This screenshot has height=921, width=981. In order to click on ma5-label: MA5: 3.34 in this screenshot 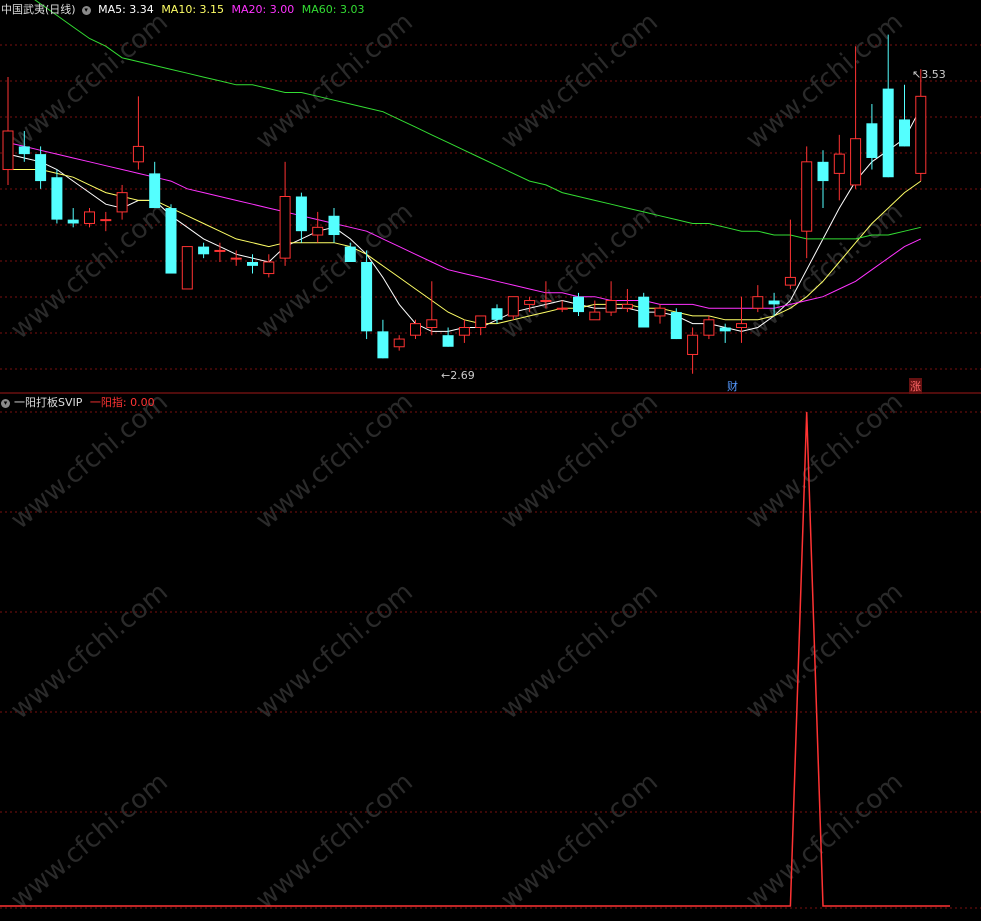, I will do `click(126, 9)`.